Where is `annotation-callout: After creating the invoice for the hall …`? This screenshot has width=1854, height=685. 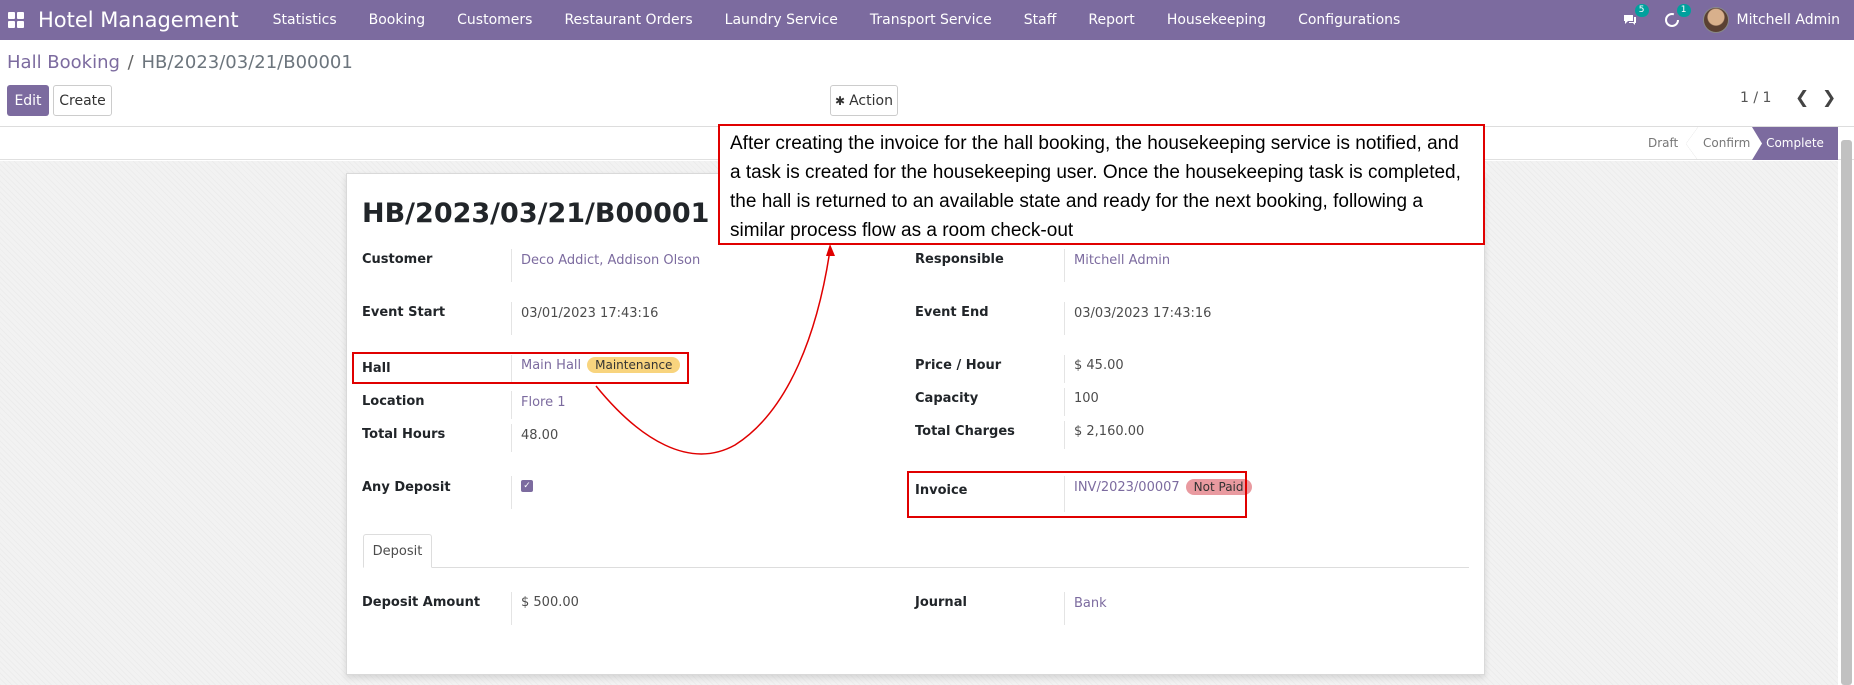 annotation-callout: After creating the invoice for the hall … is located at coordinates (1101, 184).